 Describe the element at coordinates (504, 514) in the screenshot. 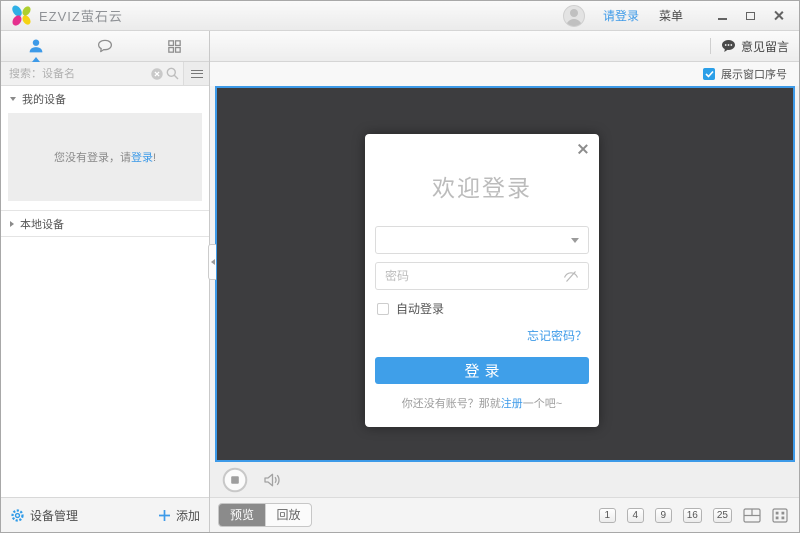

I see `bottom-bar: 预览 回放 1 4 9 16 25` at that location.